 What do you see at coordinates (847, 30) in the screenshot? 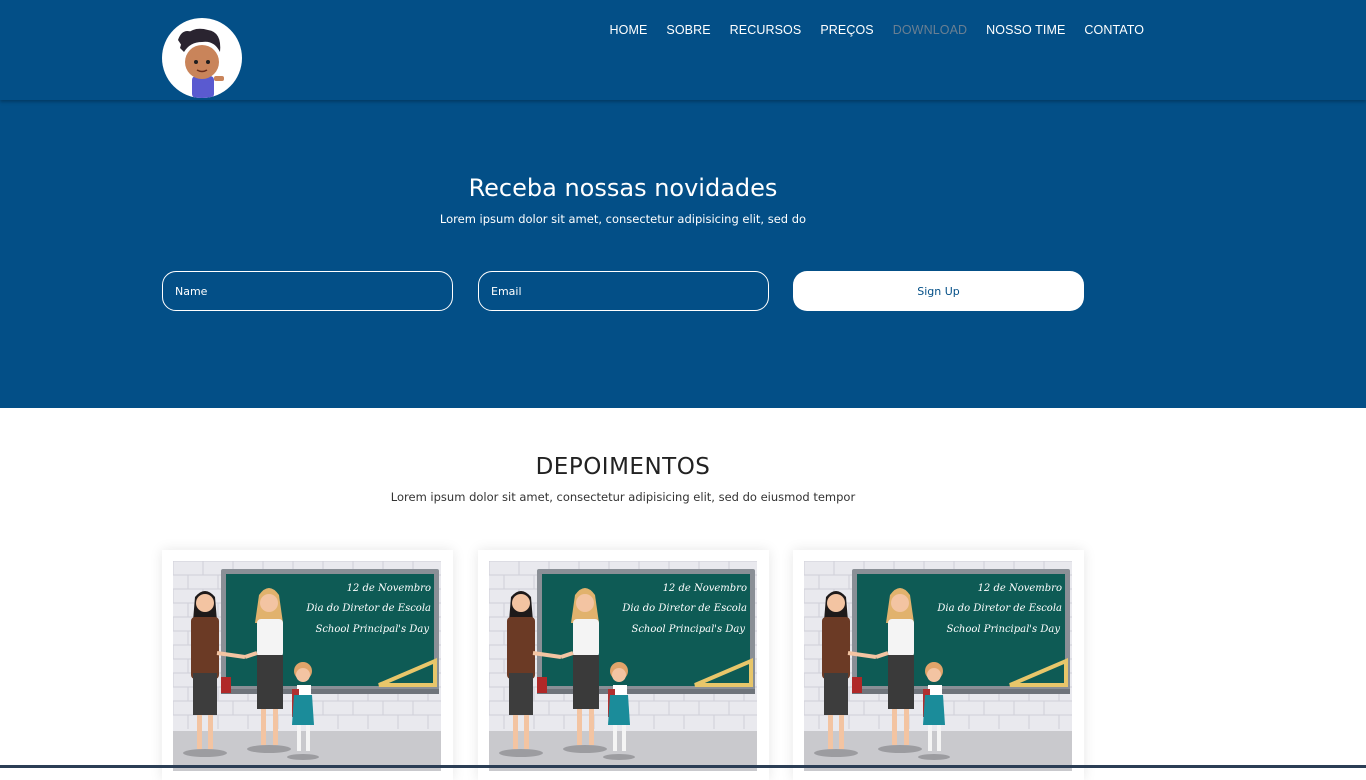
I see `nav-precos: PREÇOS` at bounding box center [847, 30].